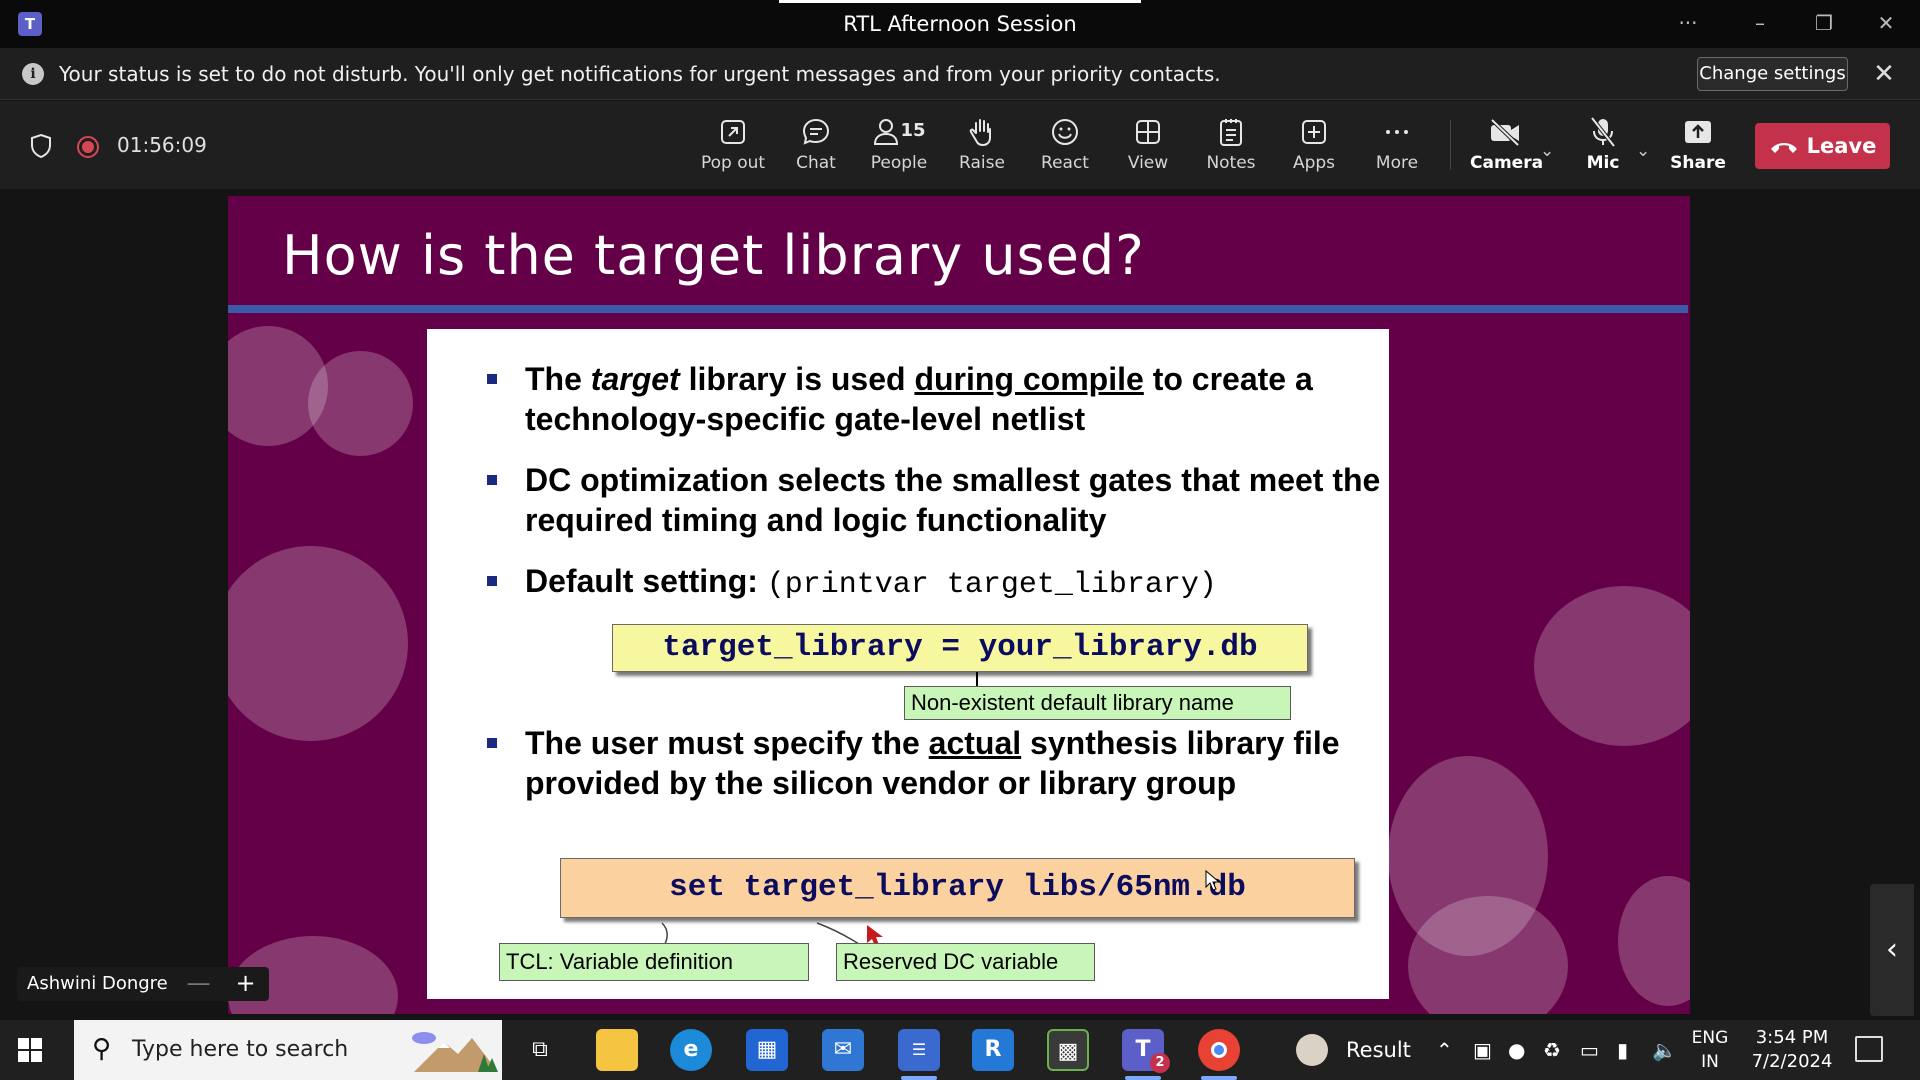 The image size is (1920, 1080). I want to click on more-button: More, so click(1397, 147).